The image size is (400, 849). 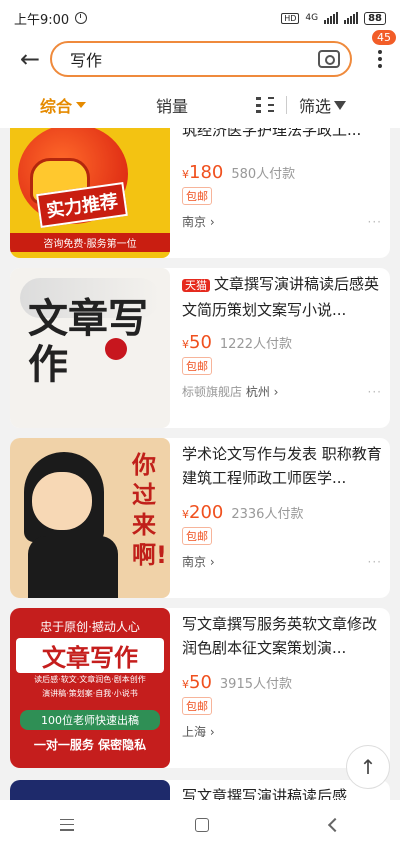 I want to click on tmall-badge: 天猫, so click(x=196, y=285).